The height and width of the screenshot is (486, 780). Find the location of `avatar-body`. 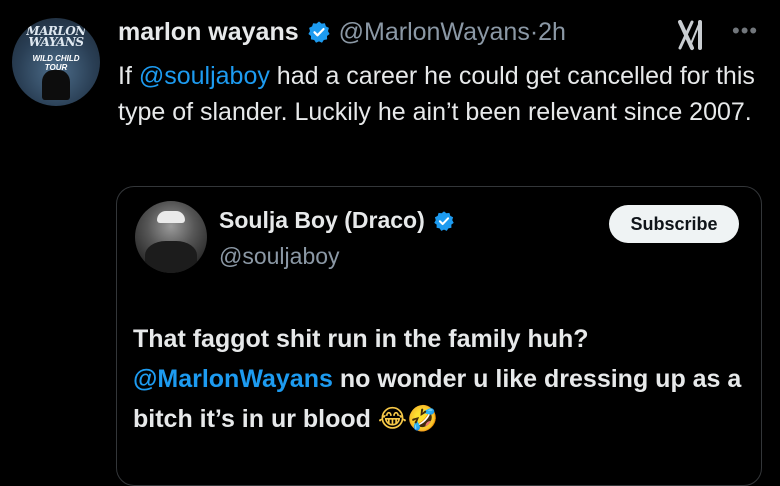

avatar-body is located at coordinates (171, 257).